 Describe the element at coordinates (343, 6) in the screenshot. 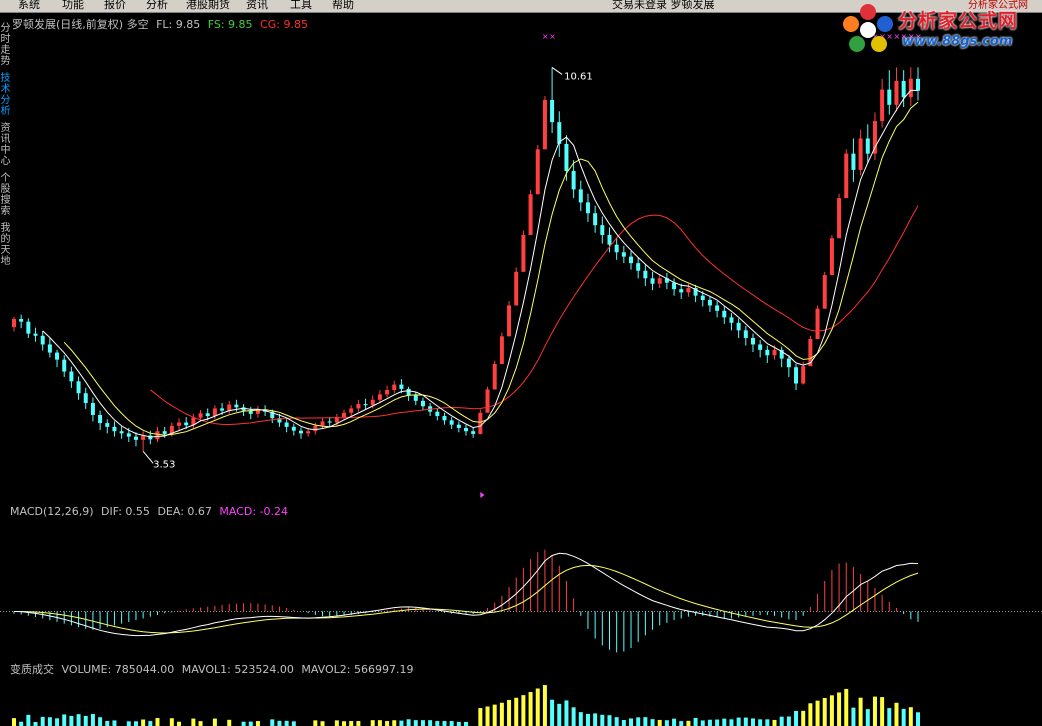

I see `menu-help: 帮助` at that location.